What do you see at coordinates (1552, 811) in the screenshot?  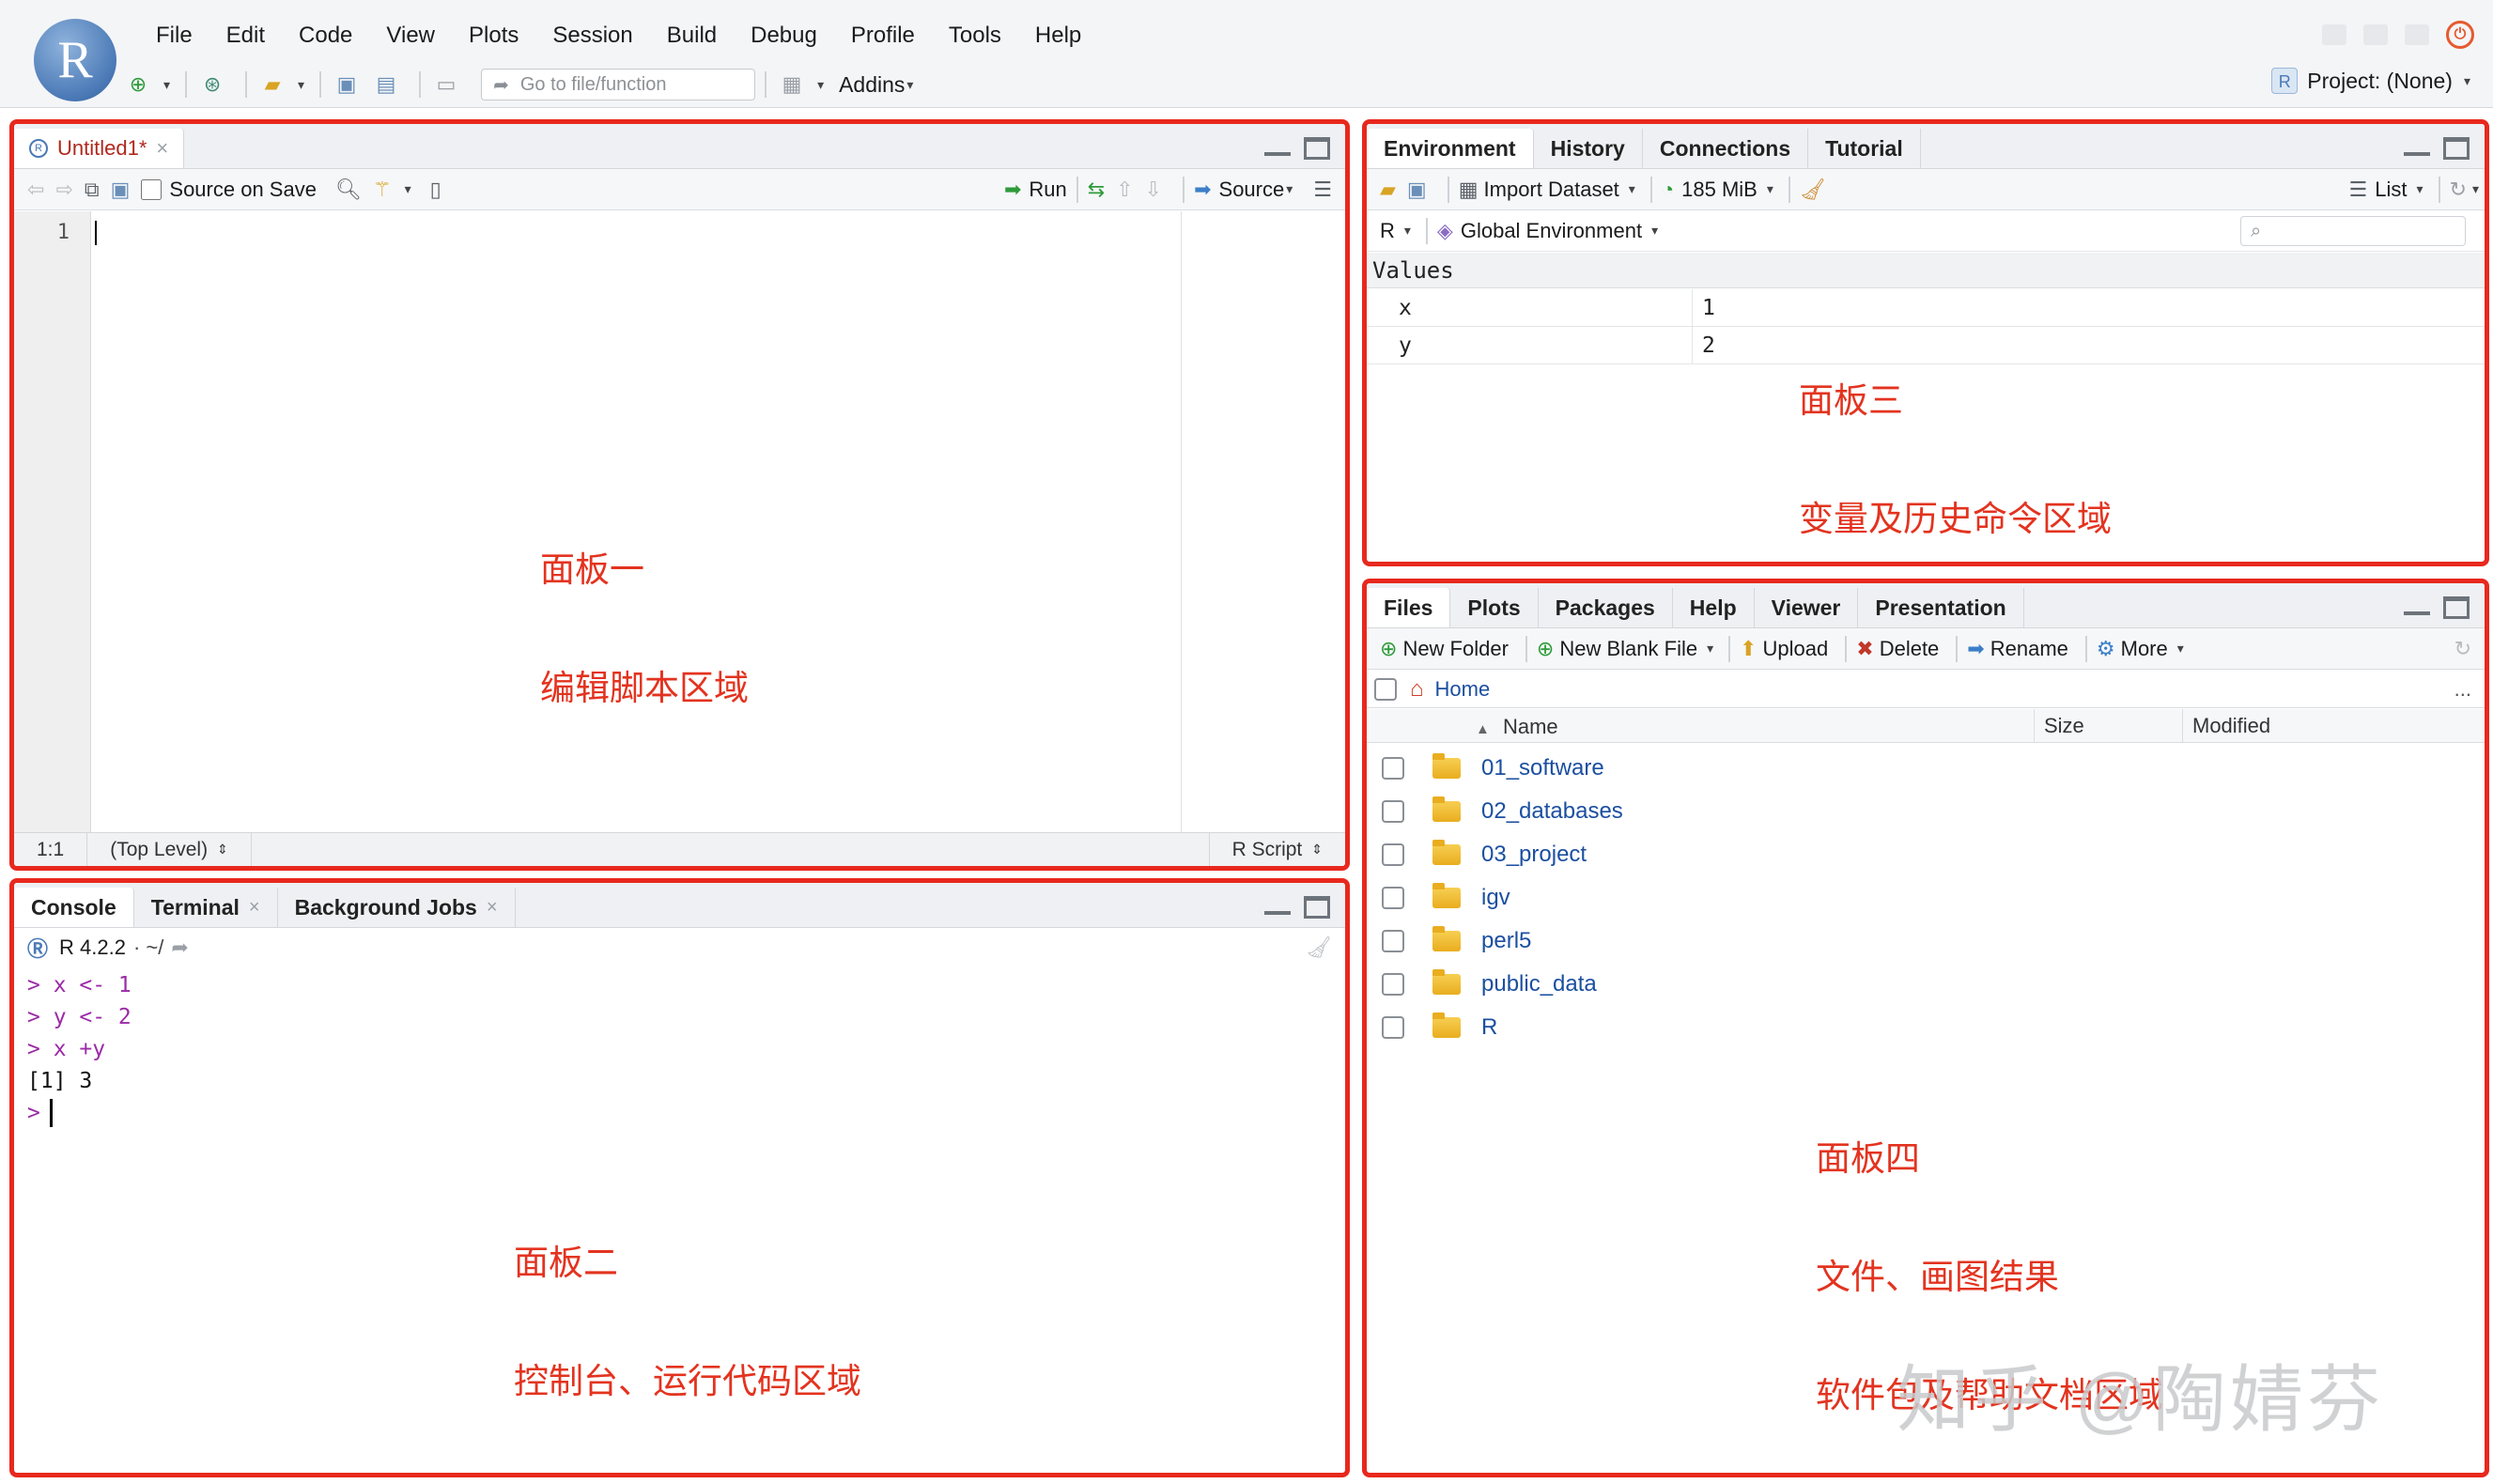 I see `file-name: 02_databases` at bounding box center [1552, 811].